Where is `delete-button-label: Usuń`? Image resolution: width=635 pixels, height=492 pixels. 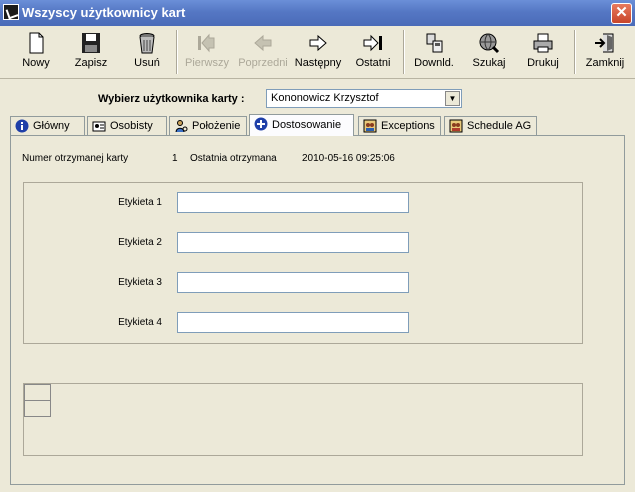
delete-button-label: Usuń is located at coordinates (147, 63).